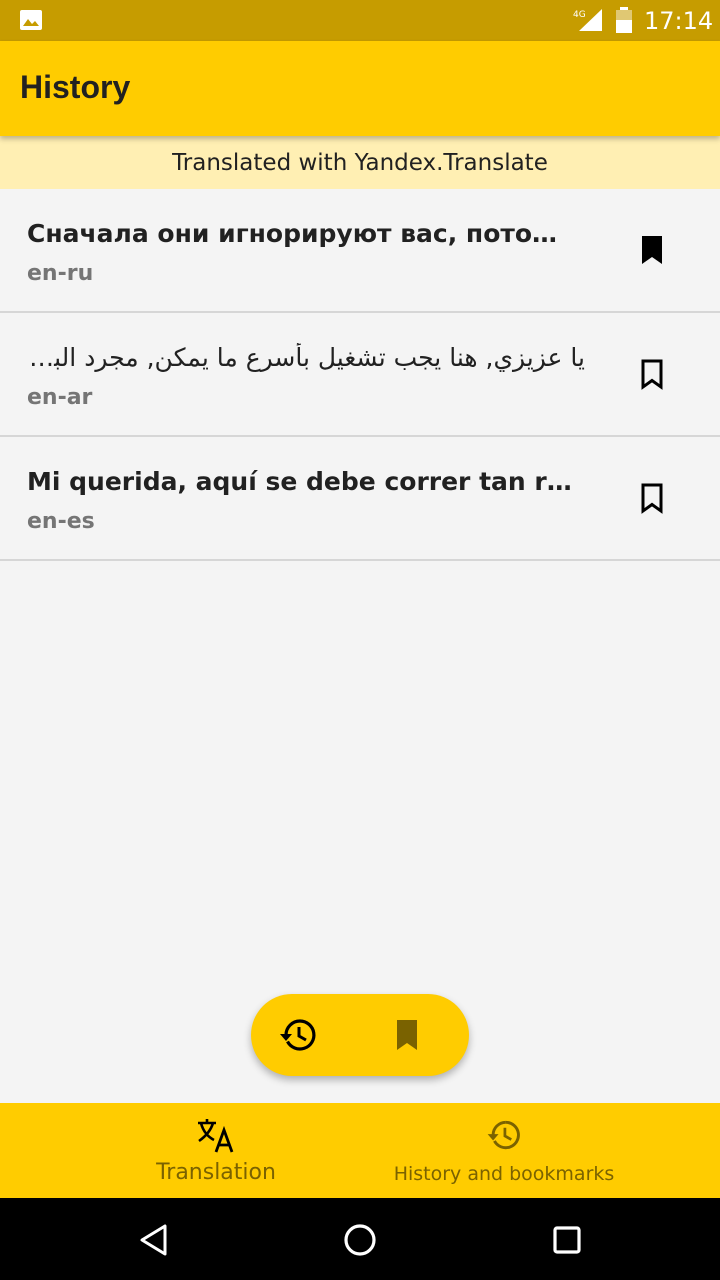 This screenshot has height=1280, width=720. I want to click on recents-icon, so click(567, 1240).